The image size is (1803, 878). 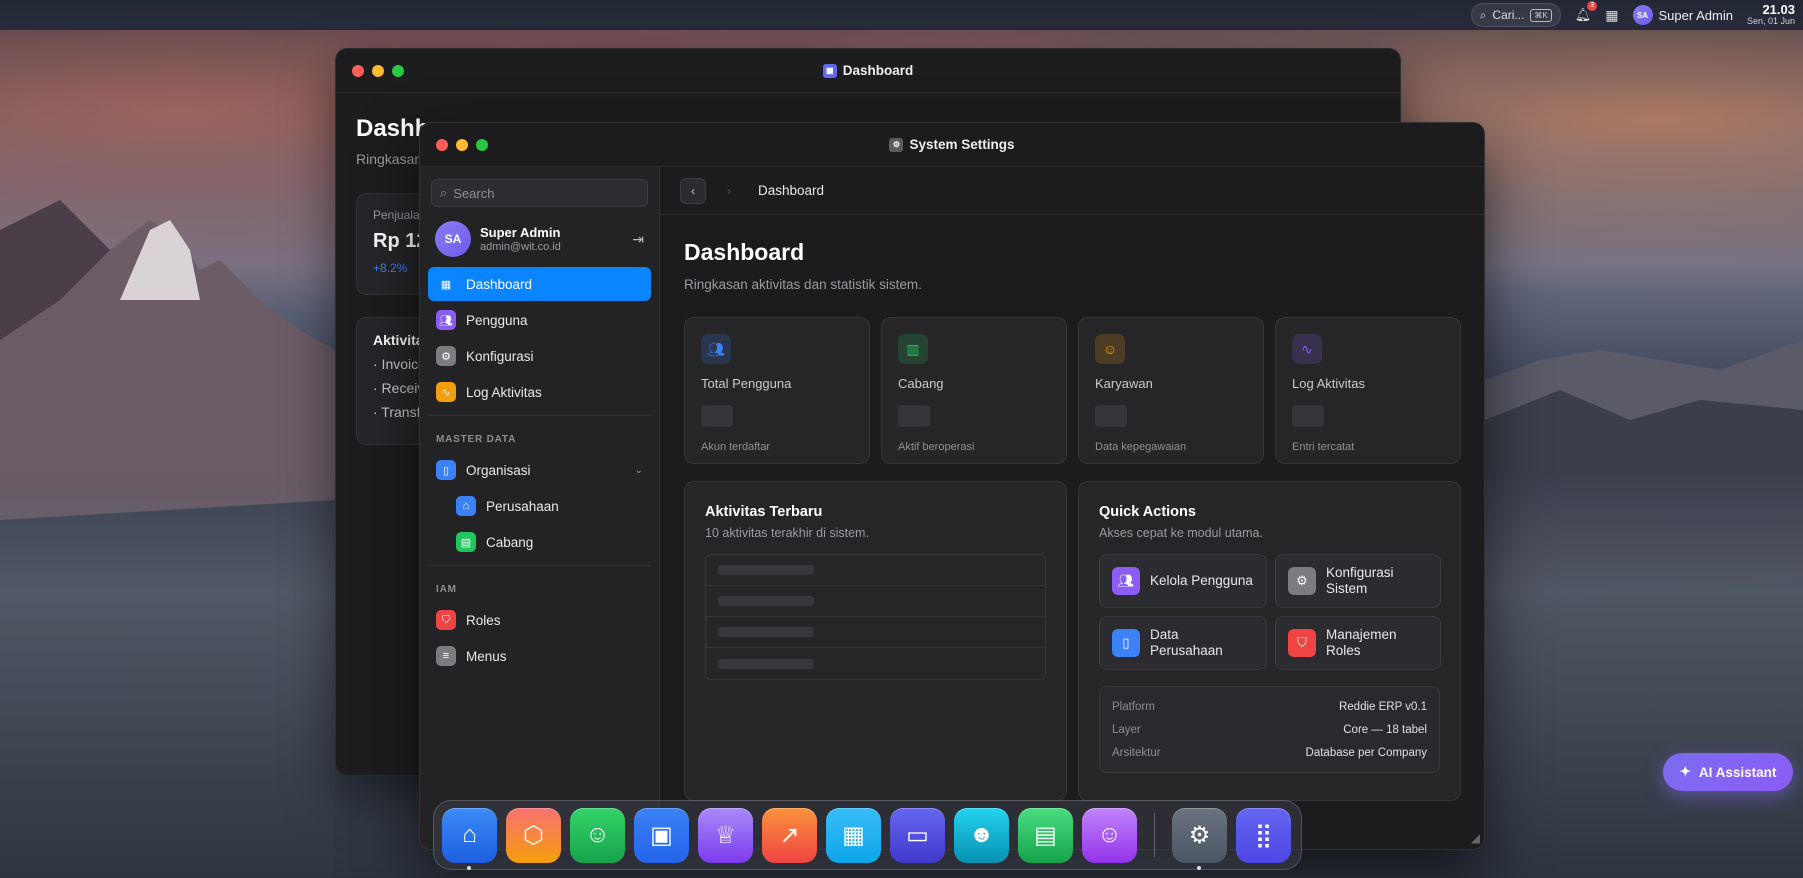 I want to click on shield-icon: ⛉, so click(x=446, y=620).